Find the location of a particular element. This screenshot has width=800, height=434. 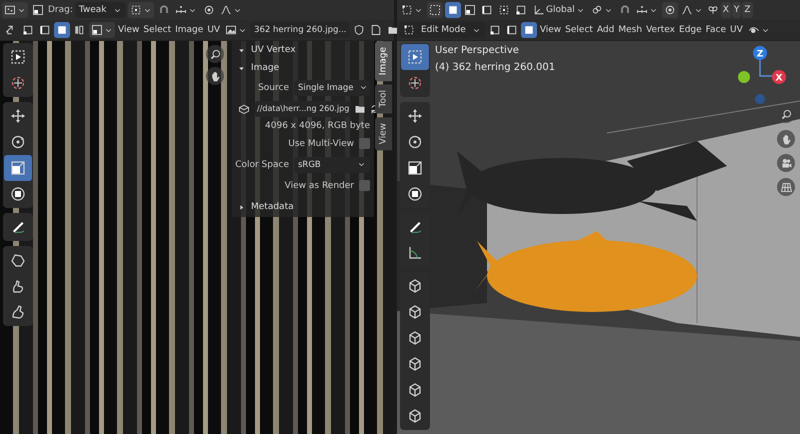

pivot-button is located at coordinates (141, 10).